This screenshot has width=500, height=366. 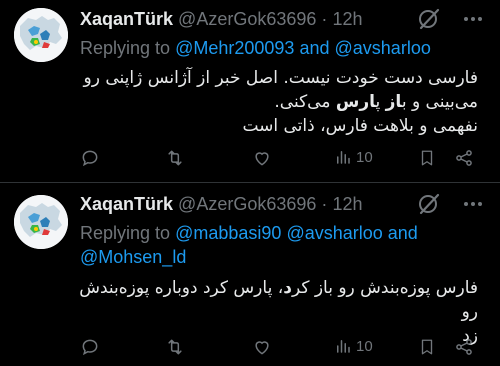 I want to click on mention-link: @mabbasi90, so click(x=228, y=233).